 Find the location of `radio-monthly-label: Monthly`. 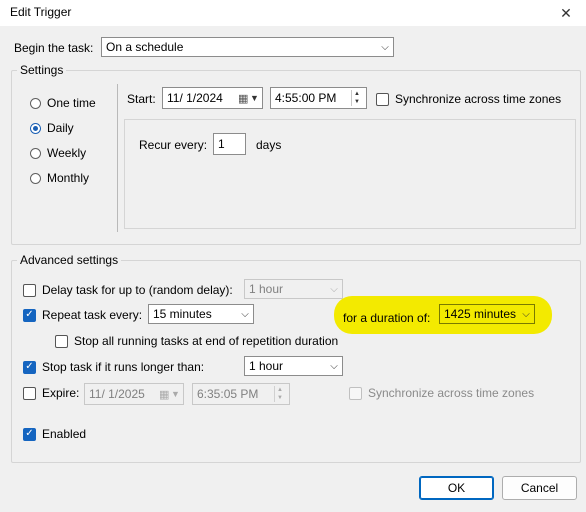

radio-monthly-label: Monthly is located at coordinates (68, 178).